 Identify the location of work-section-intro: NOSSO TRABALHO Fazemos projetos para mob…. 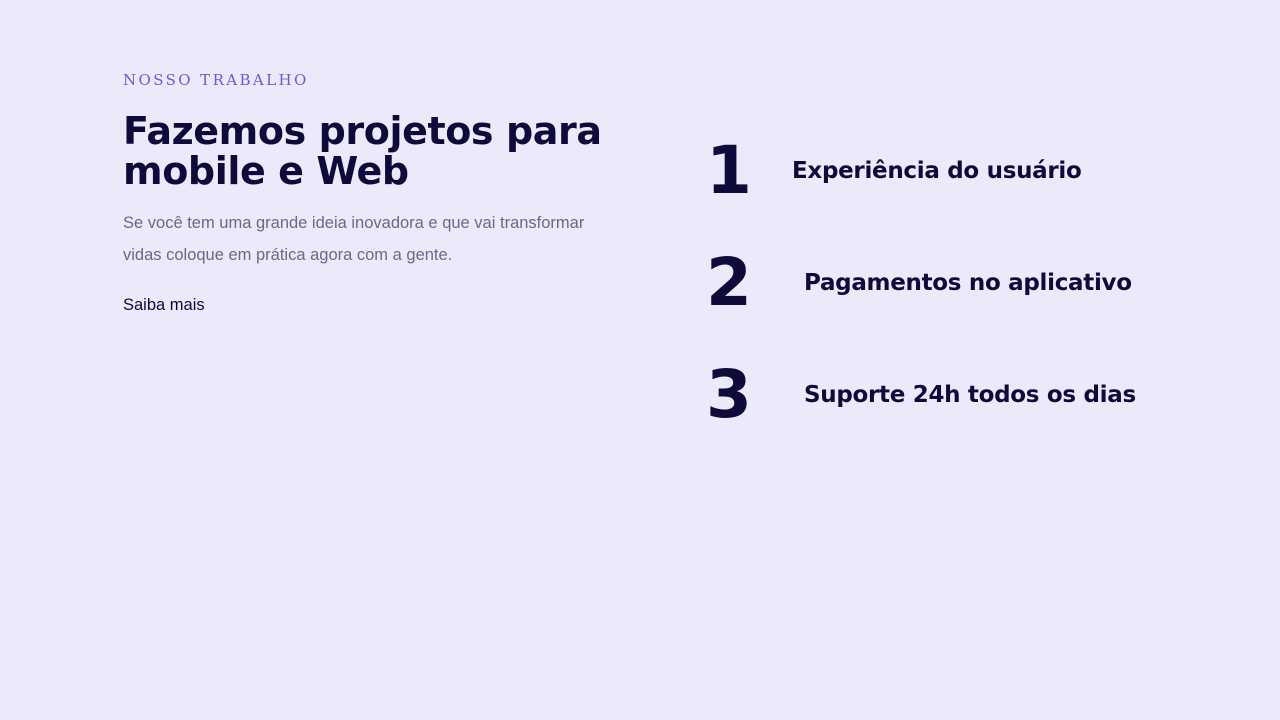
(373, 193).